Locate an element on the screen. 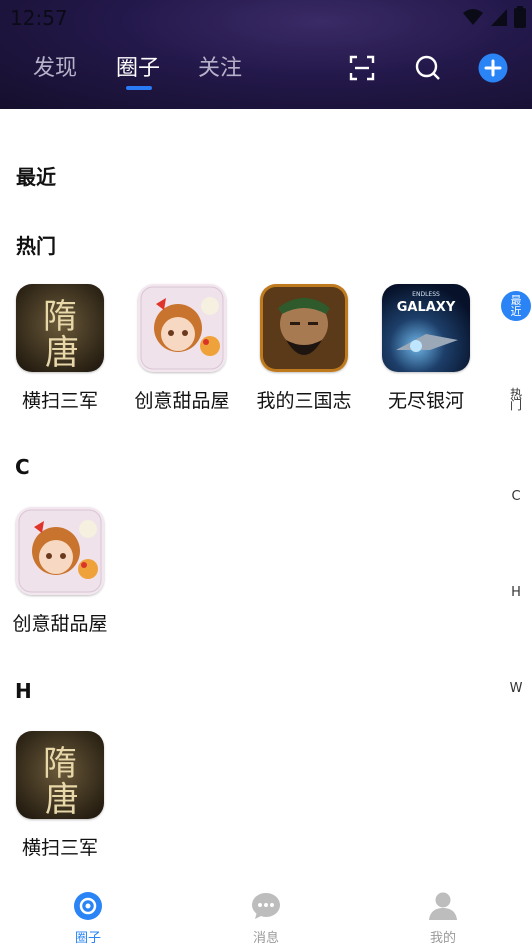 The image size is (532, 947). bottom-nav: 圈子 消息 我的 is located at coordinates (266, 913).